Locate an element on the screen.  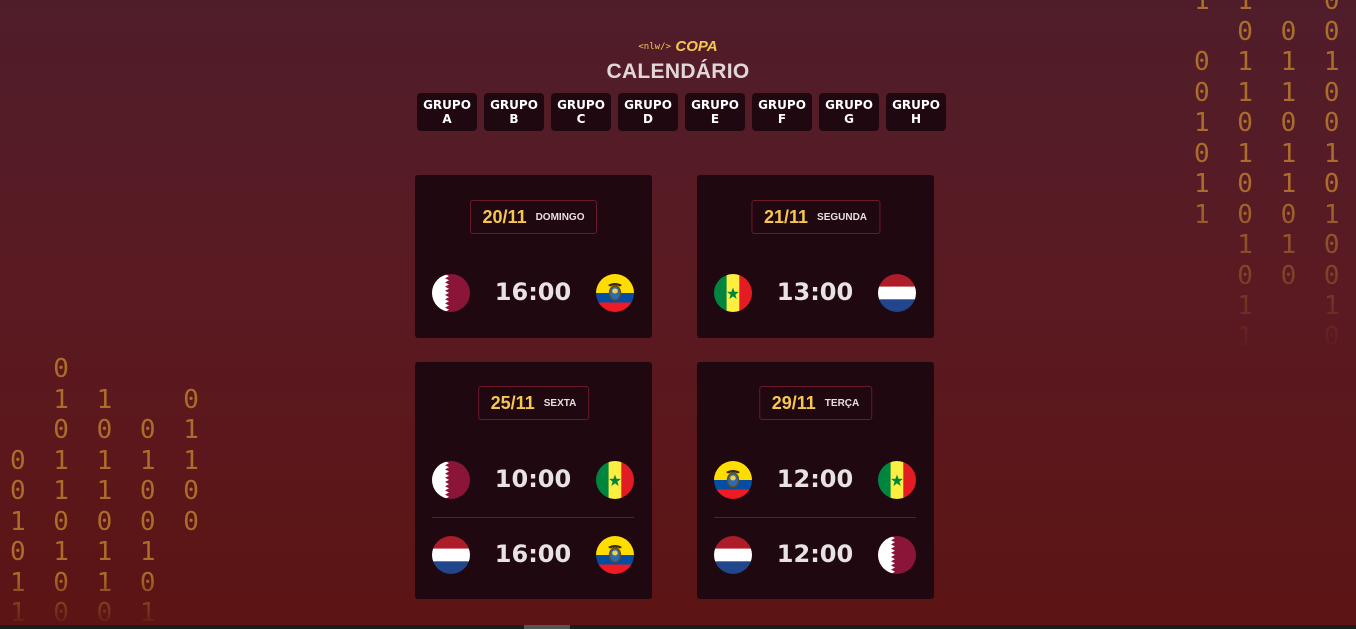
match-row: 13:00 is located at coordinates (815, 293).